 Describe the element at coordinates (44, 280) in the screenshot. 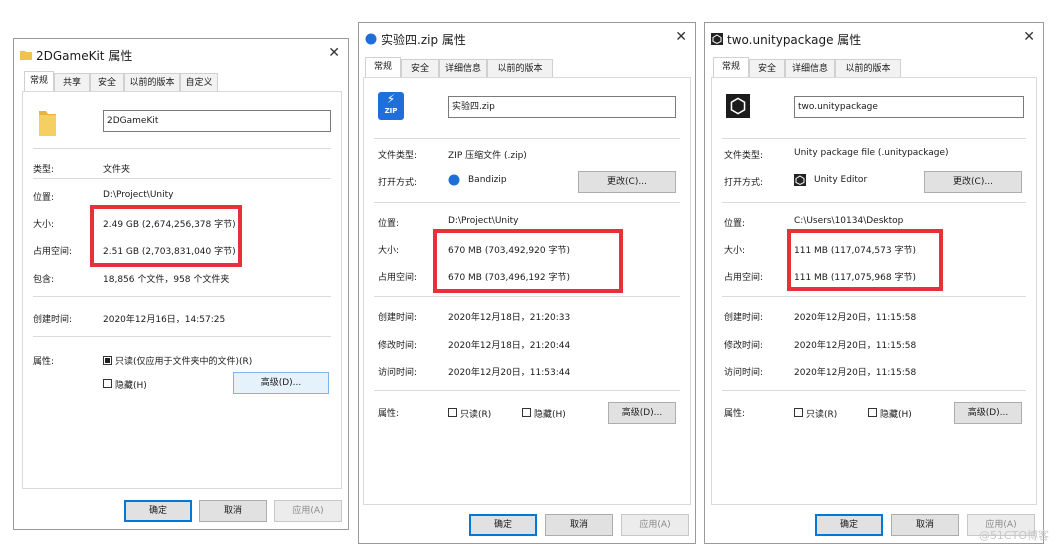

I see `contains-label: 包含:` at that location.